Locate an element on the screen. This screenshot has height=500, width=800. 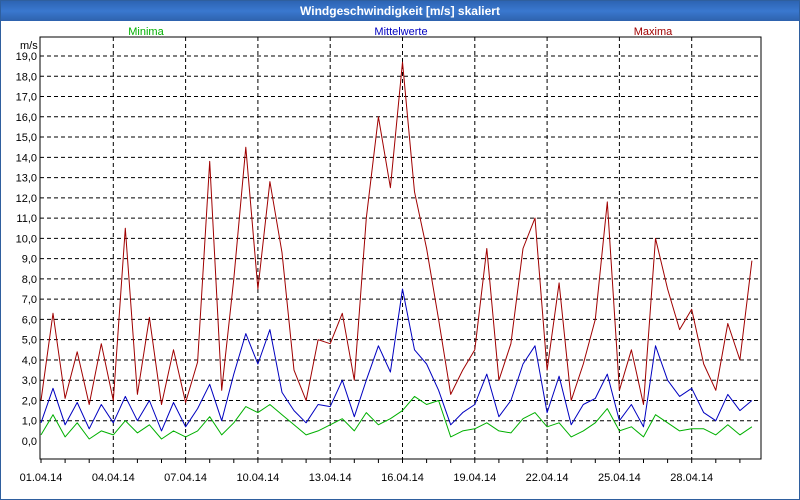
y-tick-label: 5,0 is located at coordinates (29, 341).